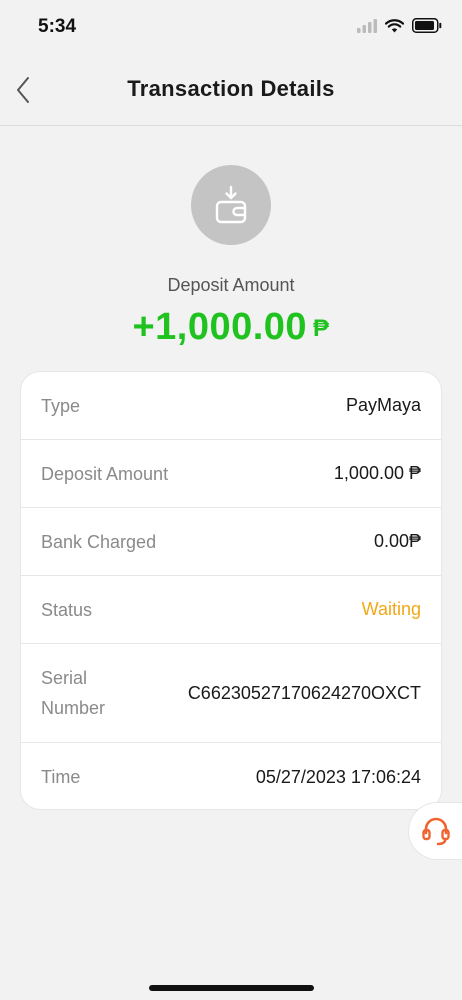 This screenshot has height=1000, width=462. What do you see at coordinates (383, 405) in the screenshot?
I see `type-value: PayMaya` at bounding box center [383, 405].